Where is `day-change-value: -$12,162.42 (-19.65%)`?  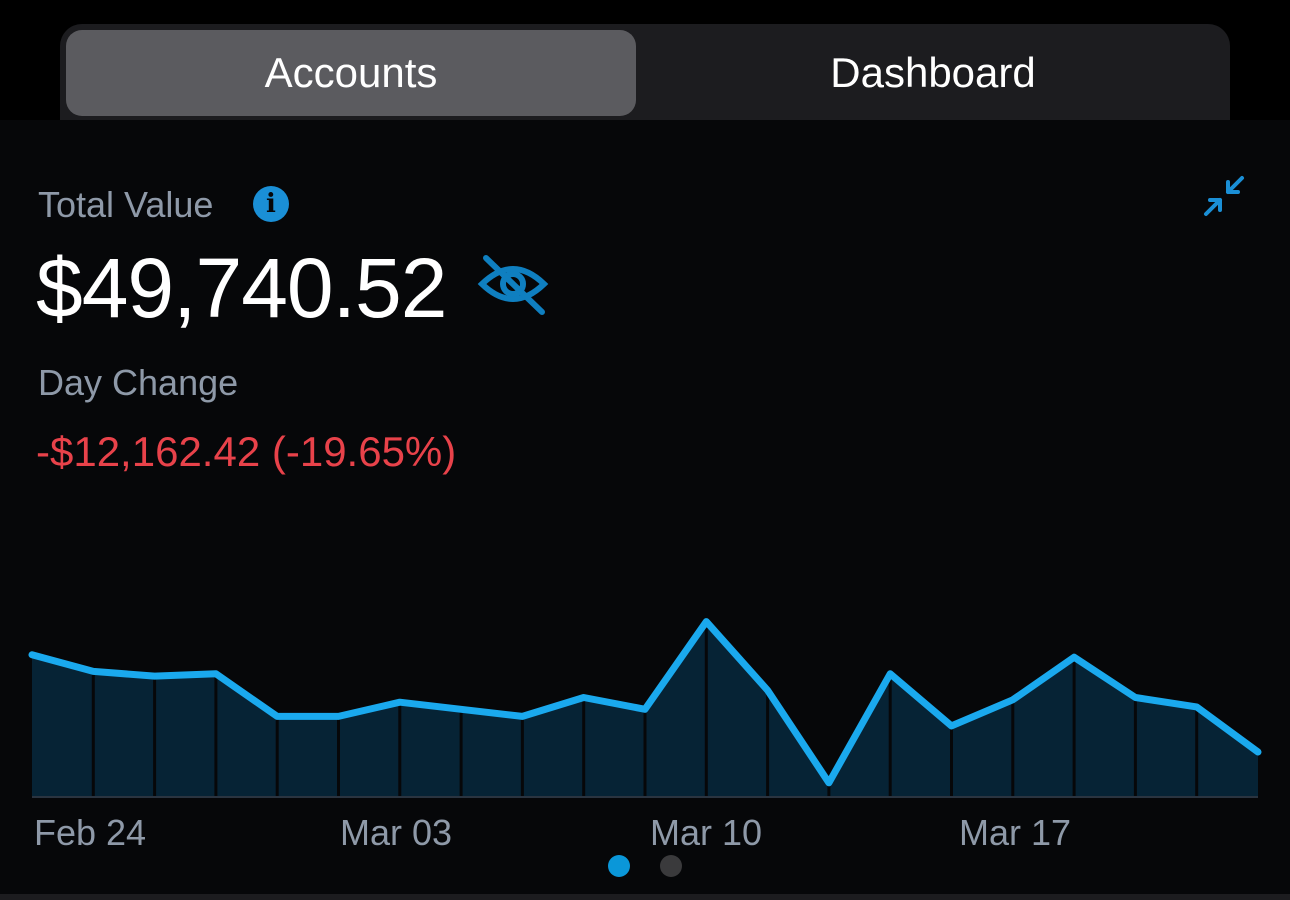
day-change-value: -$12,162.42 (-19.65%) is located at coordinates (246, 451).